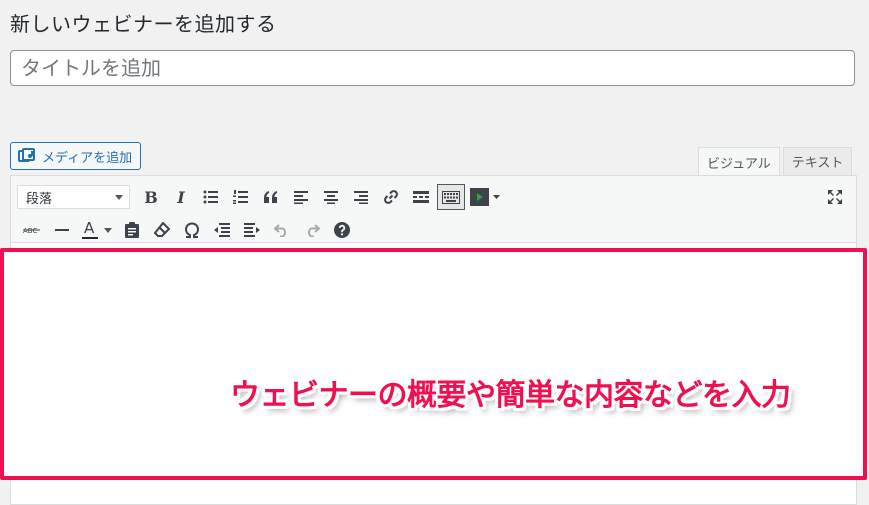  I want to click on keyboard-shortcuts-button, so click(342, 230).